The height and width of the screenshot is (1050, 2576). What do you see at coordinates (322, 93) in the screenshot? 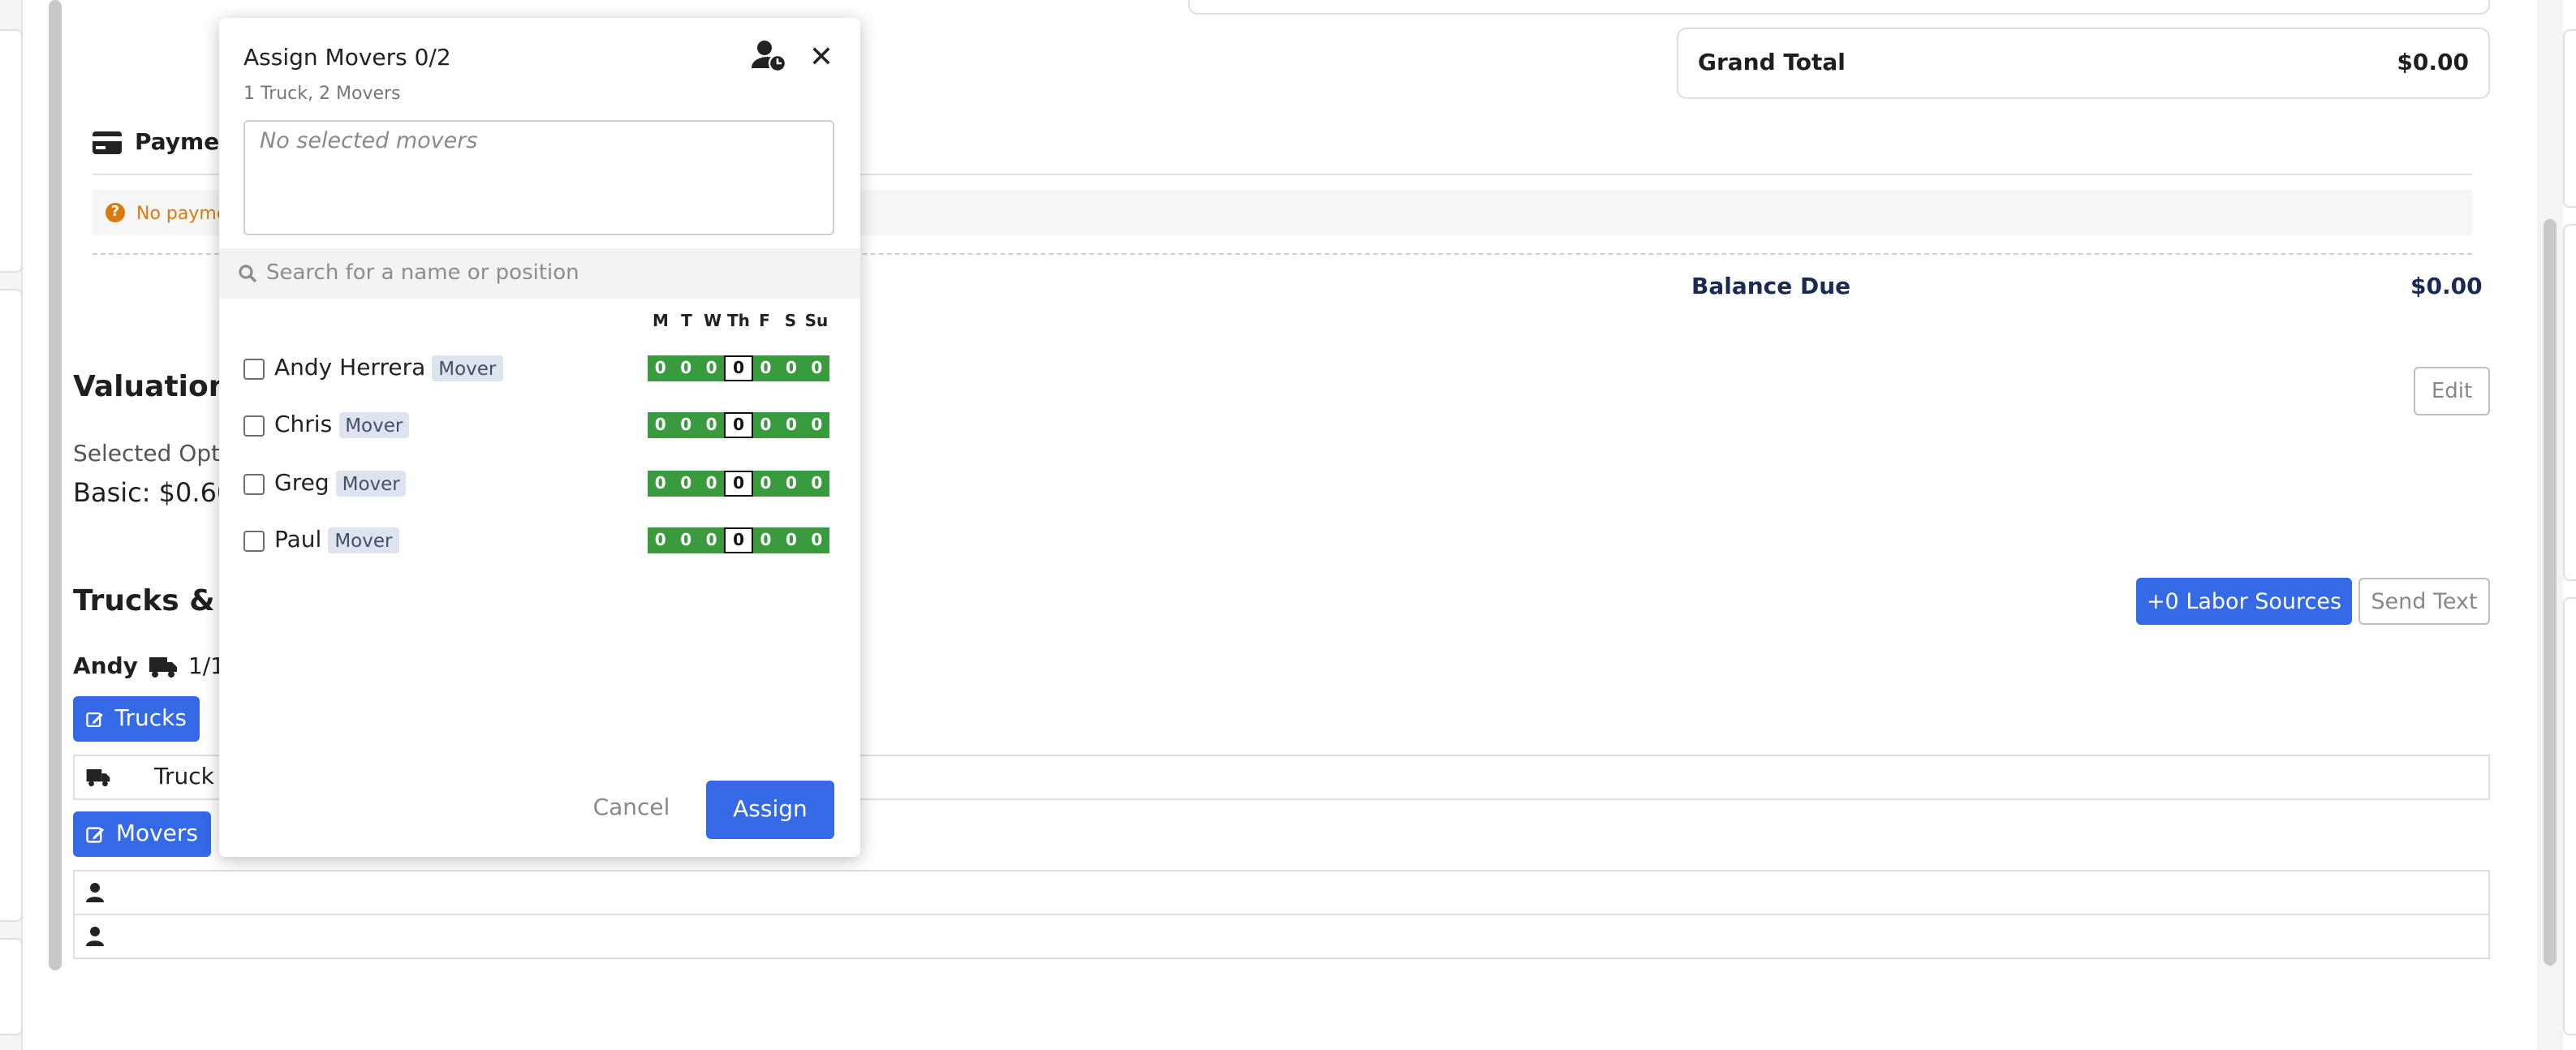
I see `modal-subtitle: 1 Truck, 2 Movers` at bounding box center [322, 93].